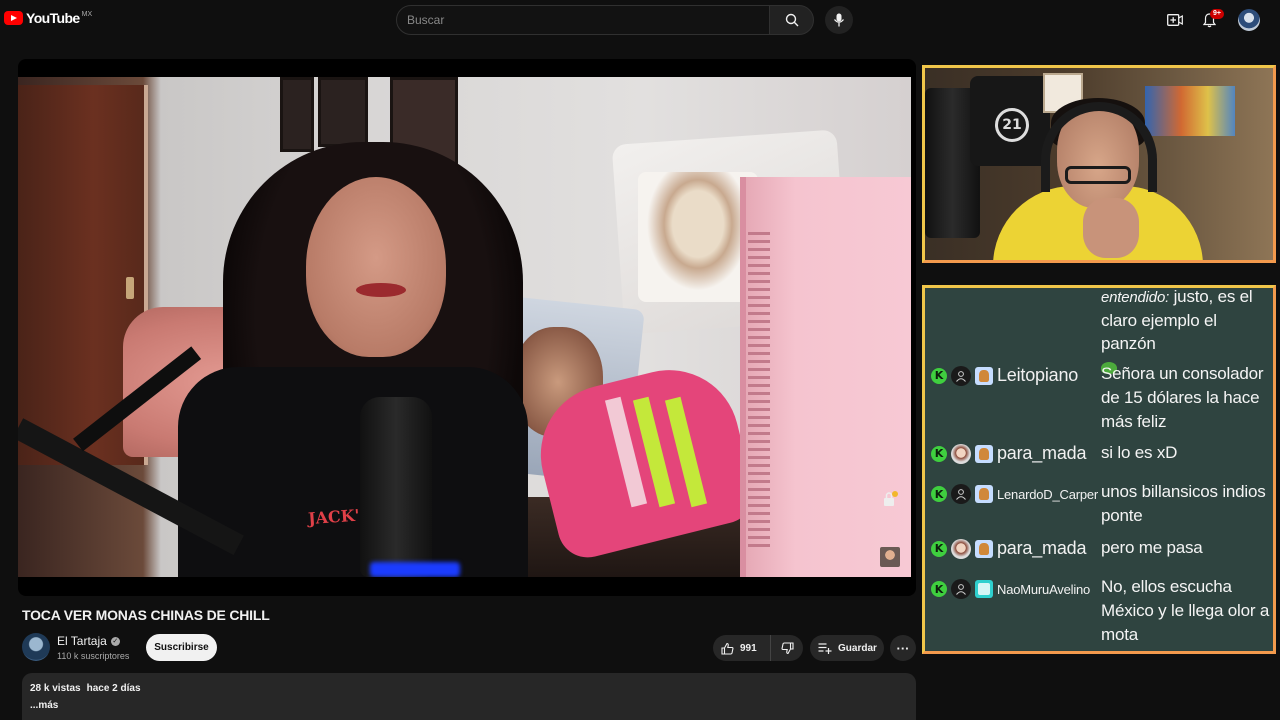  Describe the element at coordinates (1038, 375) in the screenshot. I see `chat-username: Leitopiano` at that location.